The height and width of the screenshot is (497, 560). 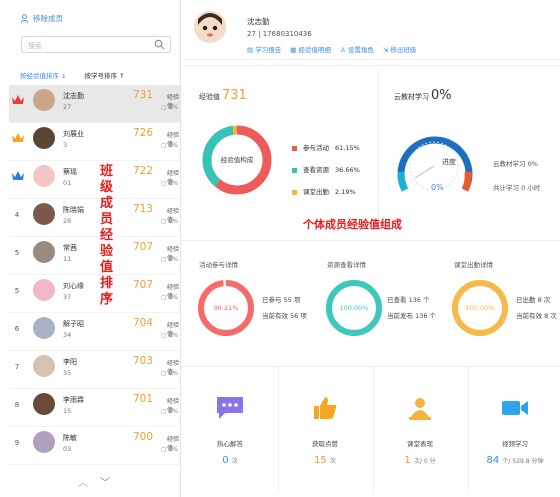 What do you see at coordinates (435, 164) in the screenshot?
I see `cloud-gauge: 进度 0%` at bounding box center [435, 164].